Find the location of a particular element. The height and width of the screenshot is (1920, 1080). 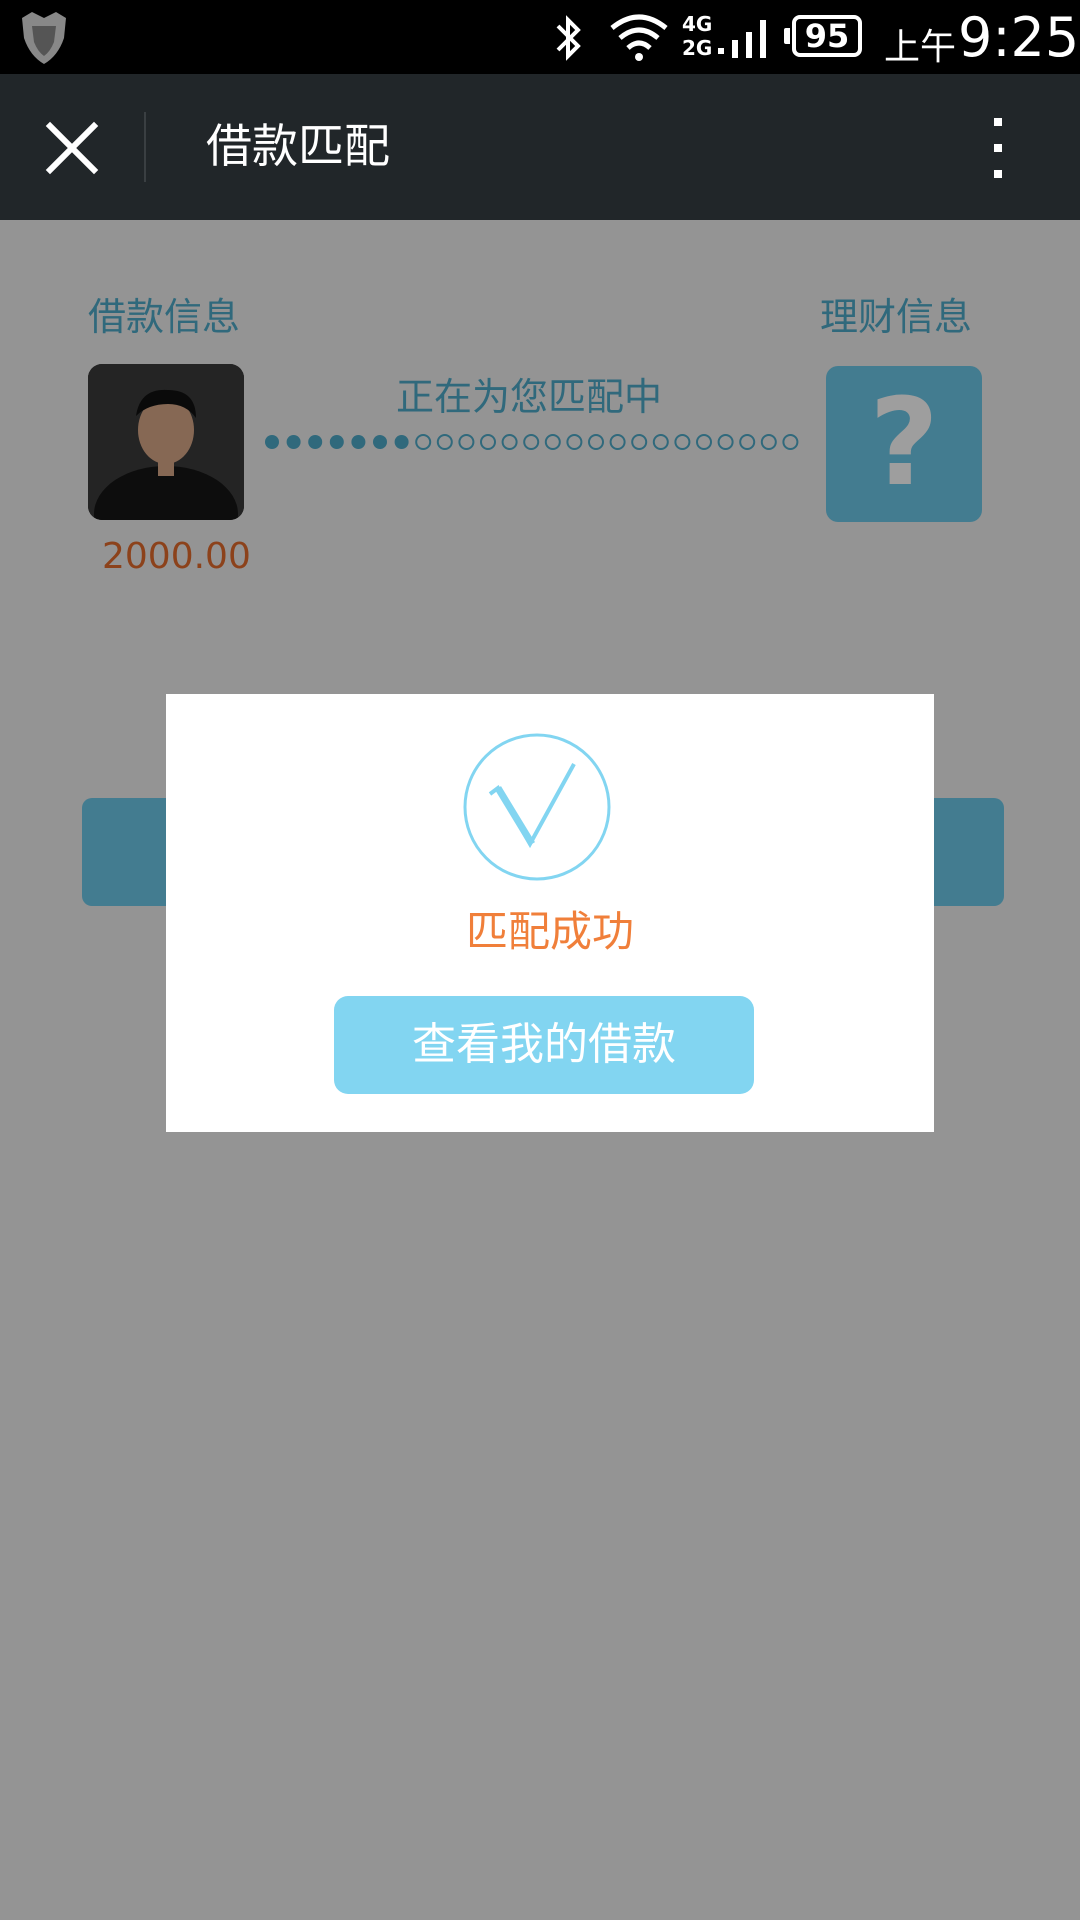

page-title: 借款匹配 is located at coordinates (298, 146).